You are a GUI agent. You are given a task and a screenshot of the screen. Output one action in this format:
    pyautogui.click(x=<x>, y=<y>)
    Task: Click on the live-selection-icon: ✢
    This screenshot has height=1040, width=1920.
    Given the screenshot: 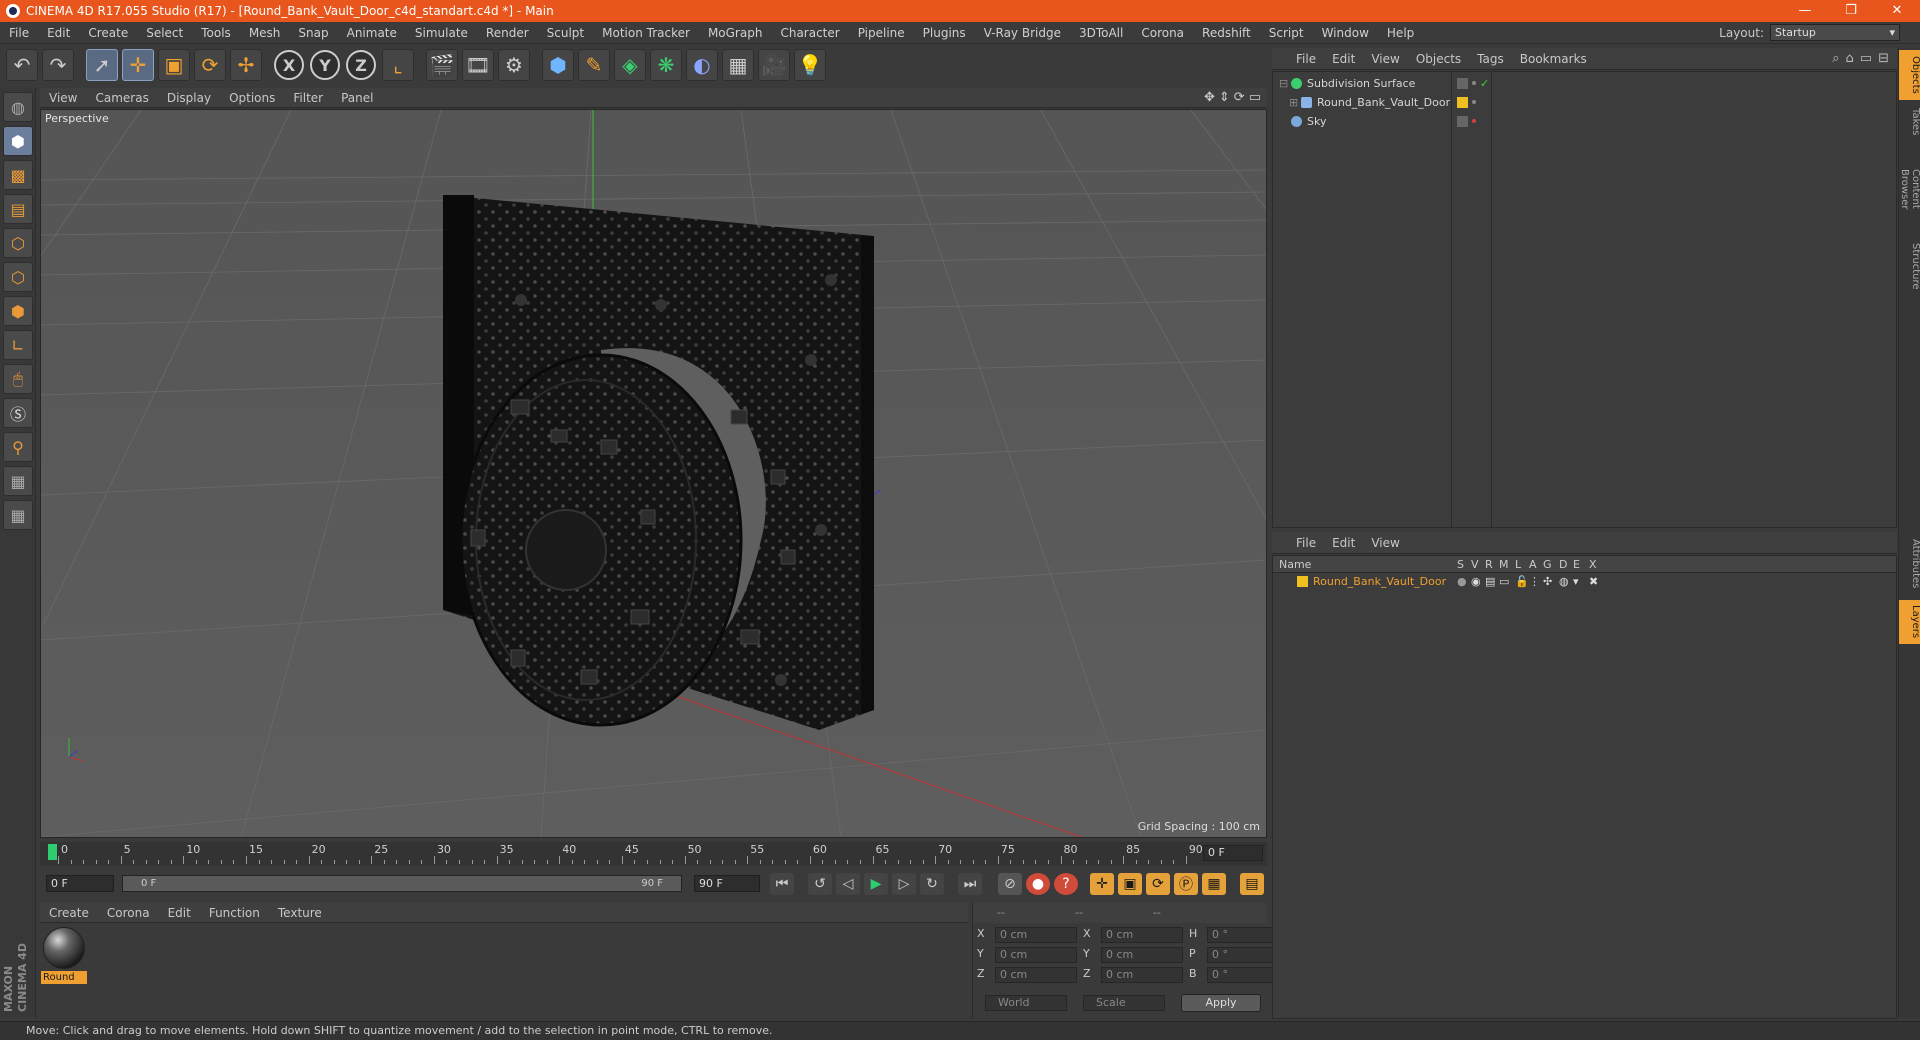 What is the action you would take?
    pyautogui.click(x=246, y=65)
    